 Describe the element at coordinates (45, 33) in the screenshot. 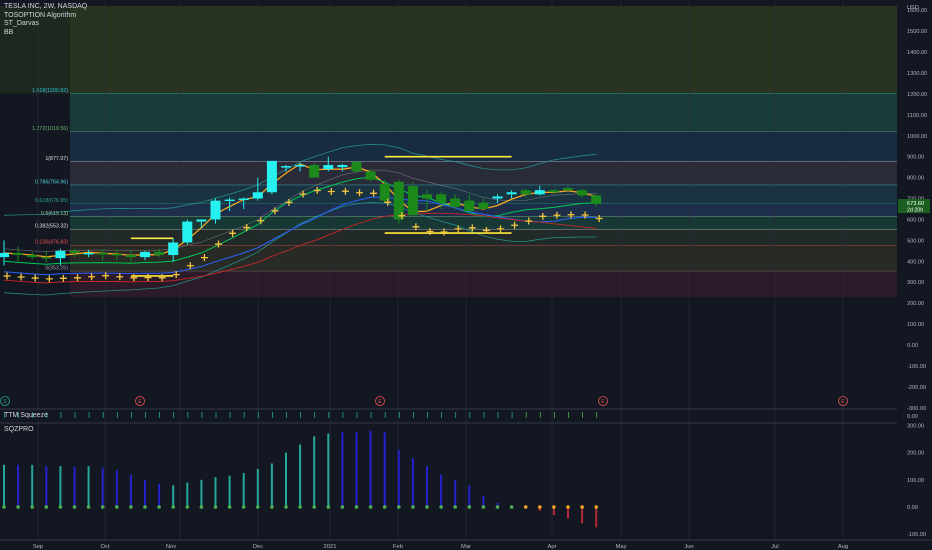

I see `indicator-bb: BB` at that location.